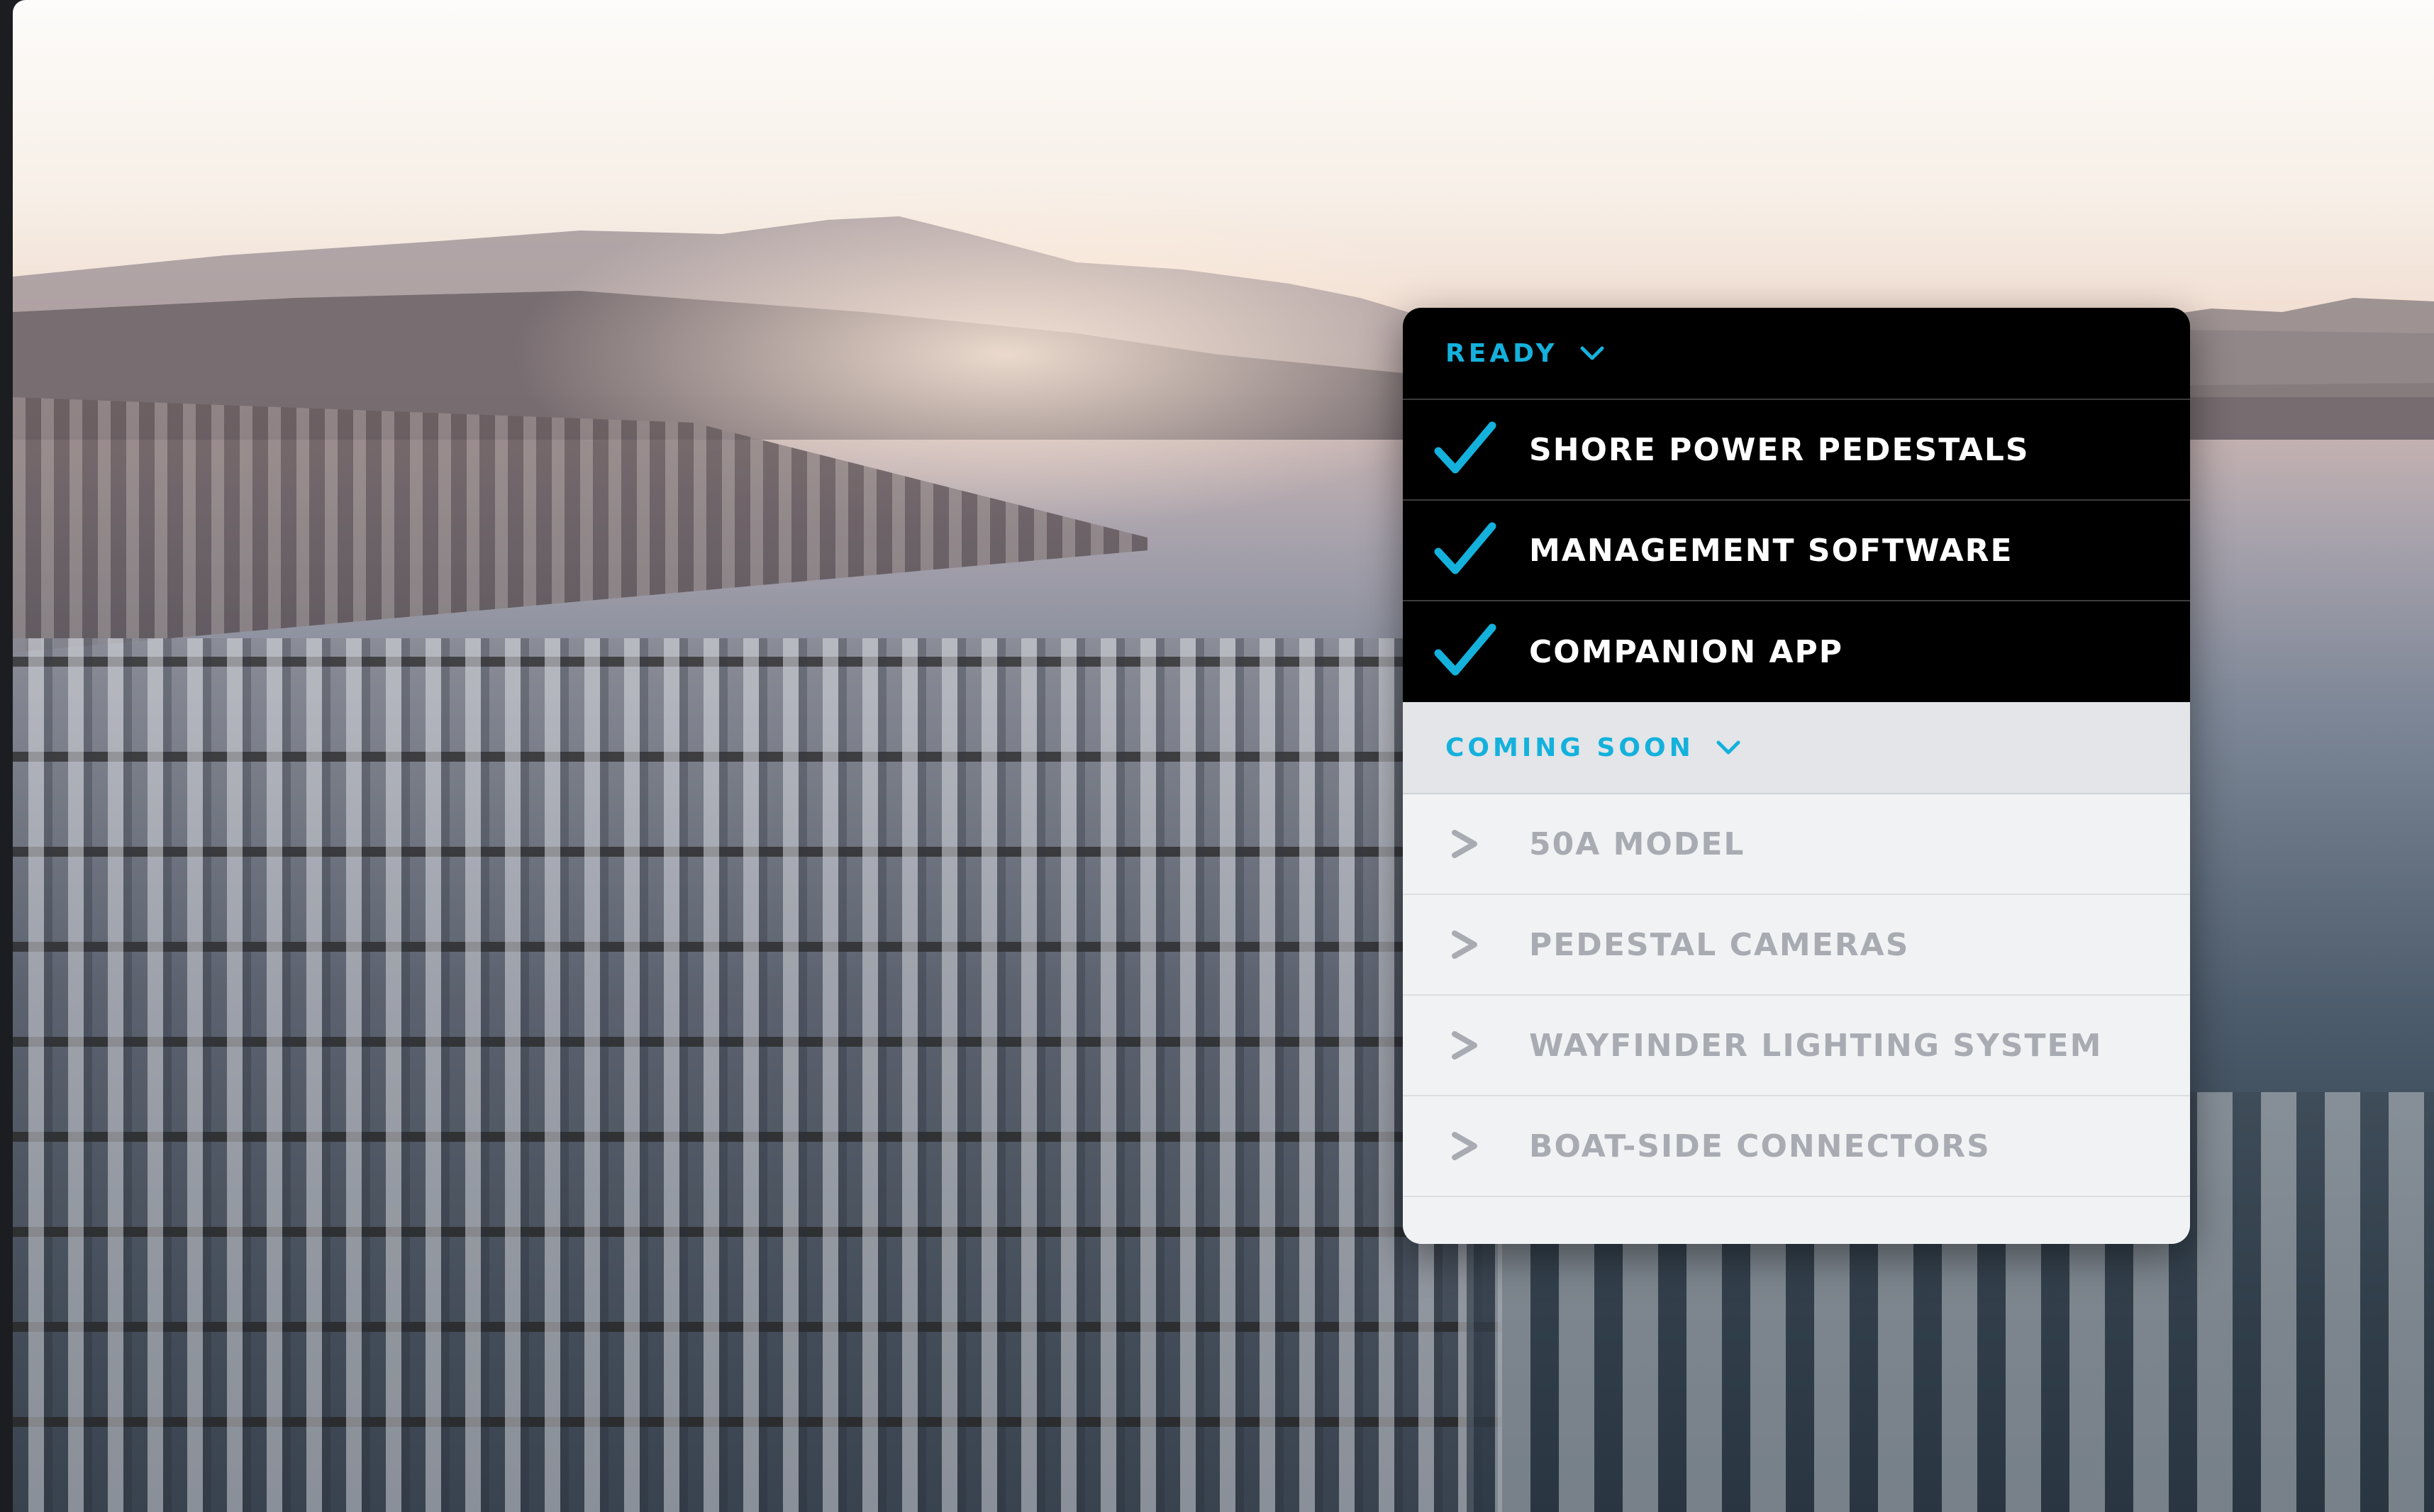 Image resolution: width=2434 pixels, height=1512 pixels. I want to click on ready-item-companion-app: COMPANION APP, so click(1796, 651).